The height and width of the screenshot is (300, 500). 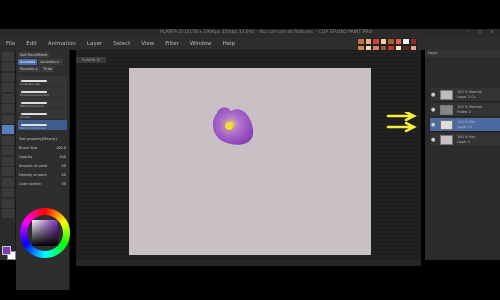 I want to click on layer-panel-header: Layer, so click(x=462, y=53).